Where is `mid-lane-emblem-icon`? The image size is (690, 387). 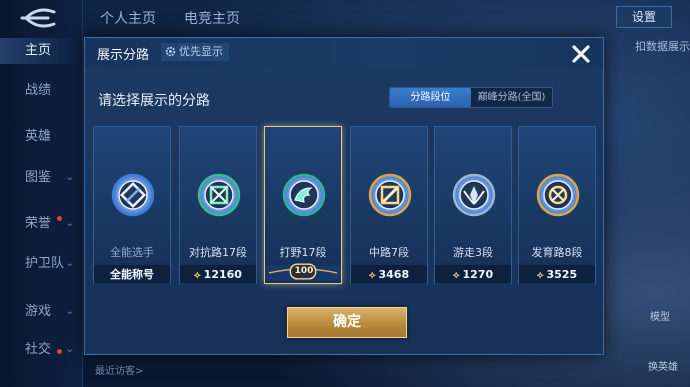
mid-lane-emblem-icon is located at coordinates (390, 195).